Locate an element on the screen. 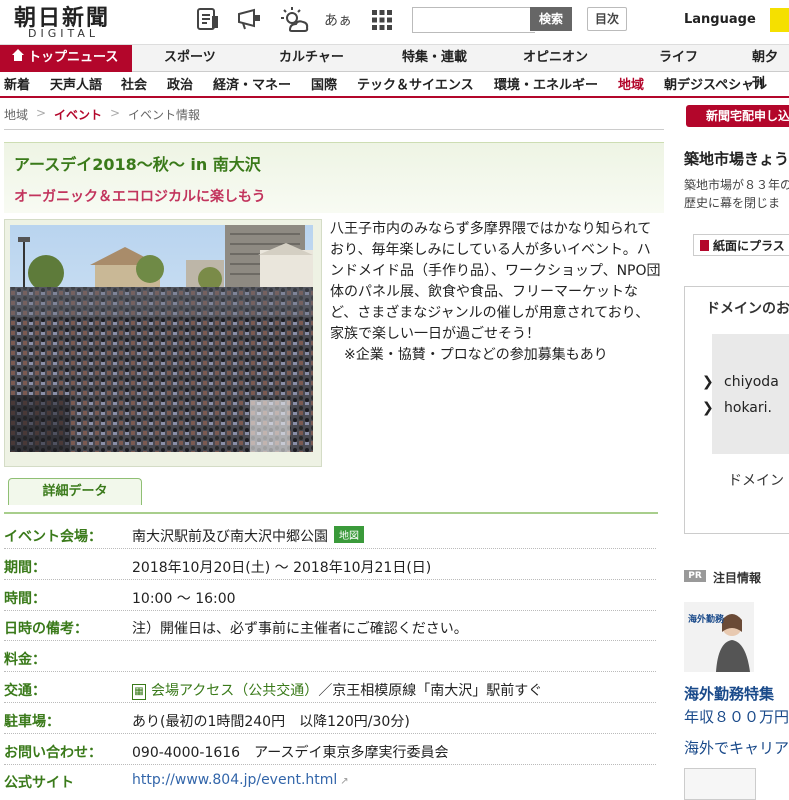  logo-subtitle: DIGITAL is located at coordinates (64, 33).